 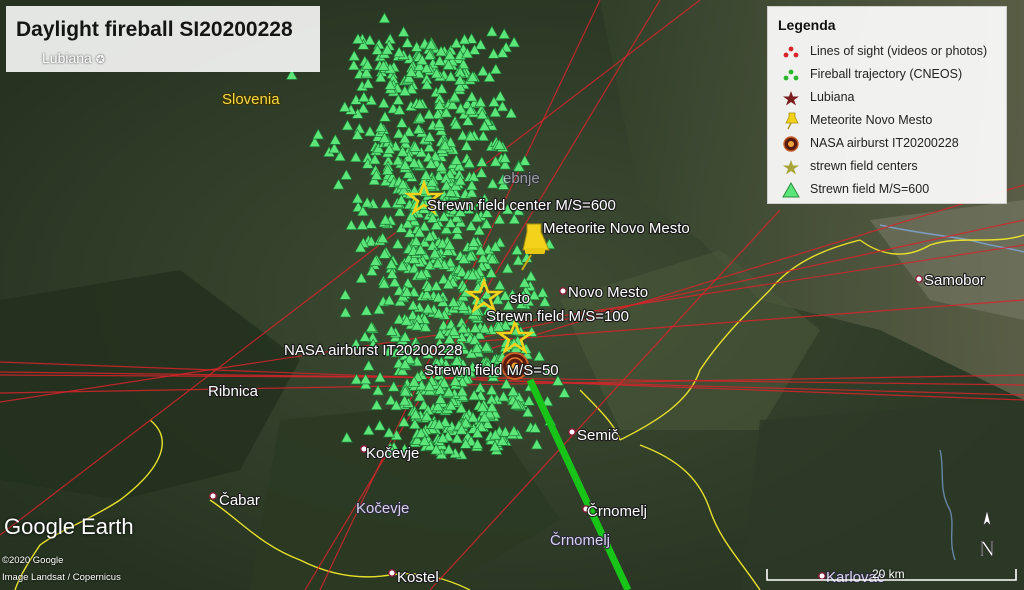 I want to click on red-dots-icon, so click(x=791, y=52).